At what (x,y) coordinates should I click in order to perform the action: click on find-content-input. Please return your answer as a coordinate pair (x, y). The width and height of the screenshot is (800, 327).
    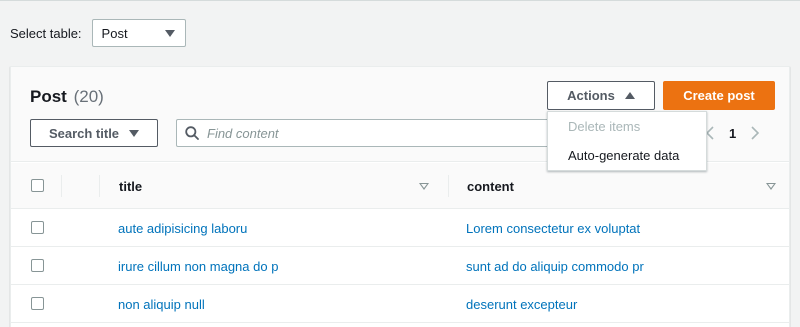
    Looking at the image, I should click on (367, 133).